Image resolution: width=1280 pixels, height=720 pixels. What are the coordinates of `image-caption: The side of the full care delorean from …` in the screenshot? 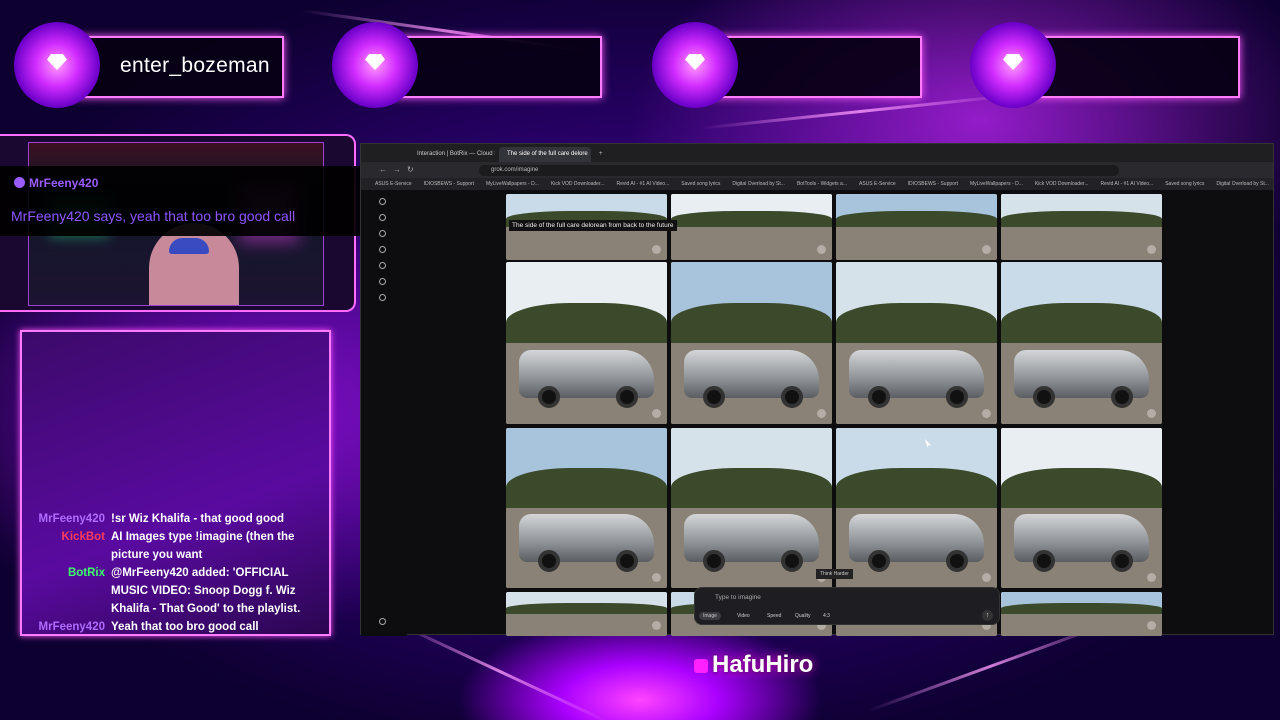 It's located at (593, 225).